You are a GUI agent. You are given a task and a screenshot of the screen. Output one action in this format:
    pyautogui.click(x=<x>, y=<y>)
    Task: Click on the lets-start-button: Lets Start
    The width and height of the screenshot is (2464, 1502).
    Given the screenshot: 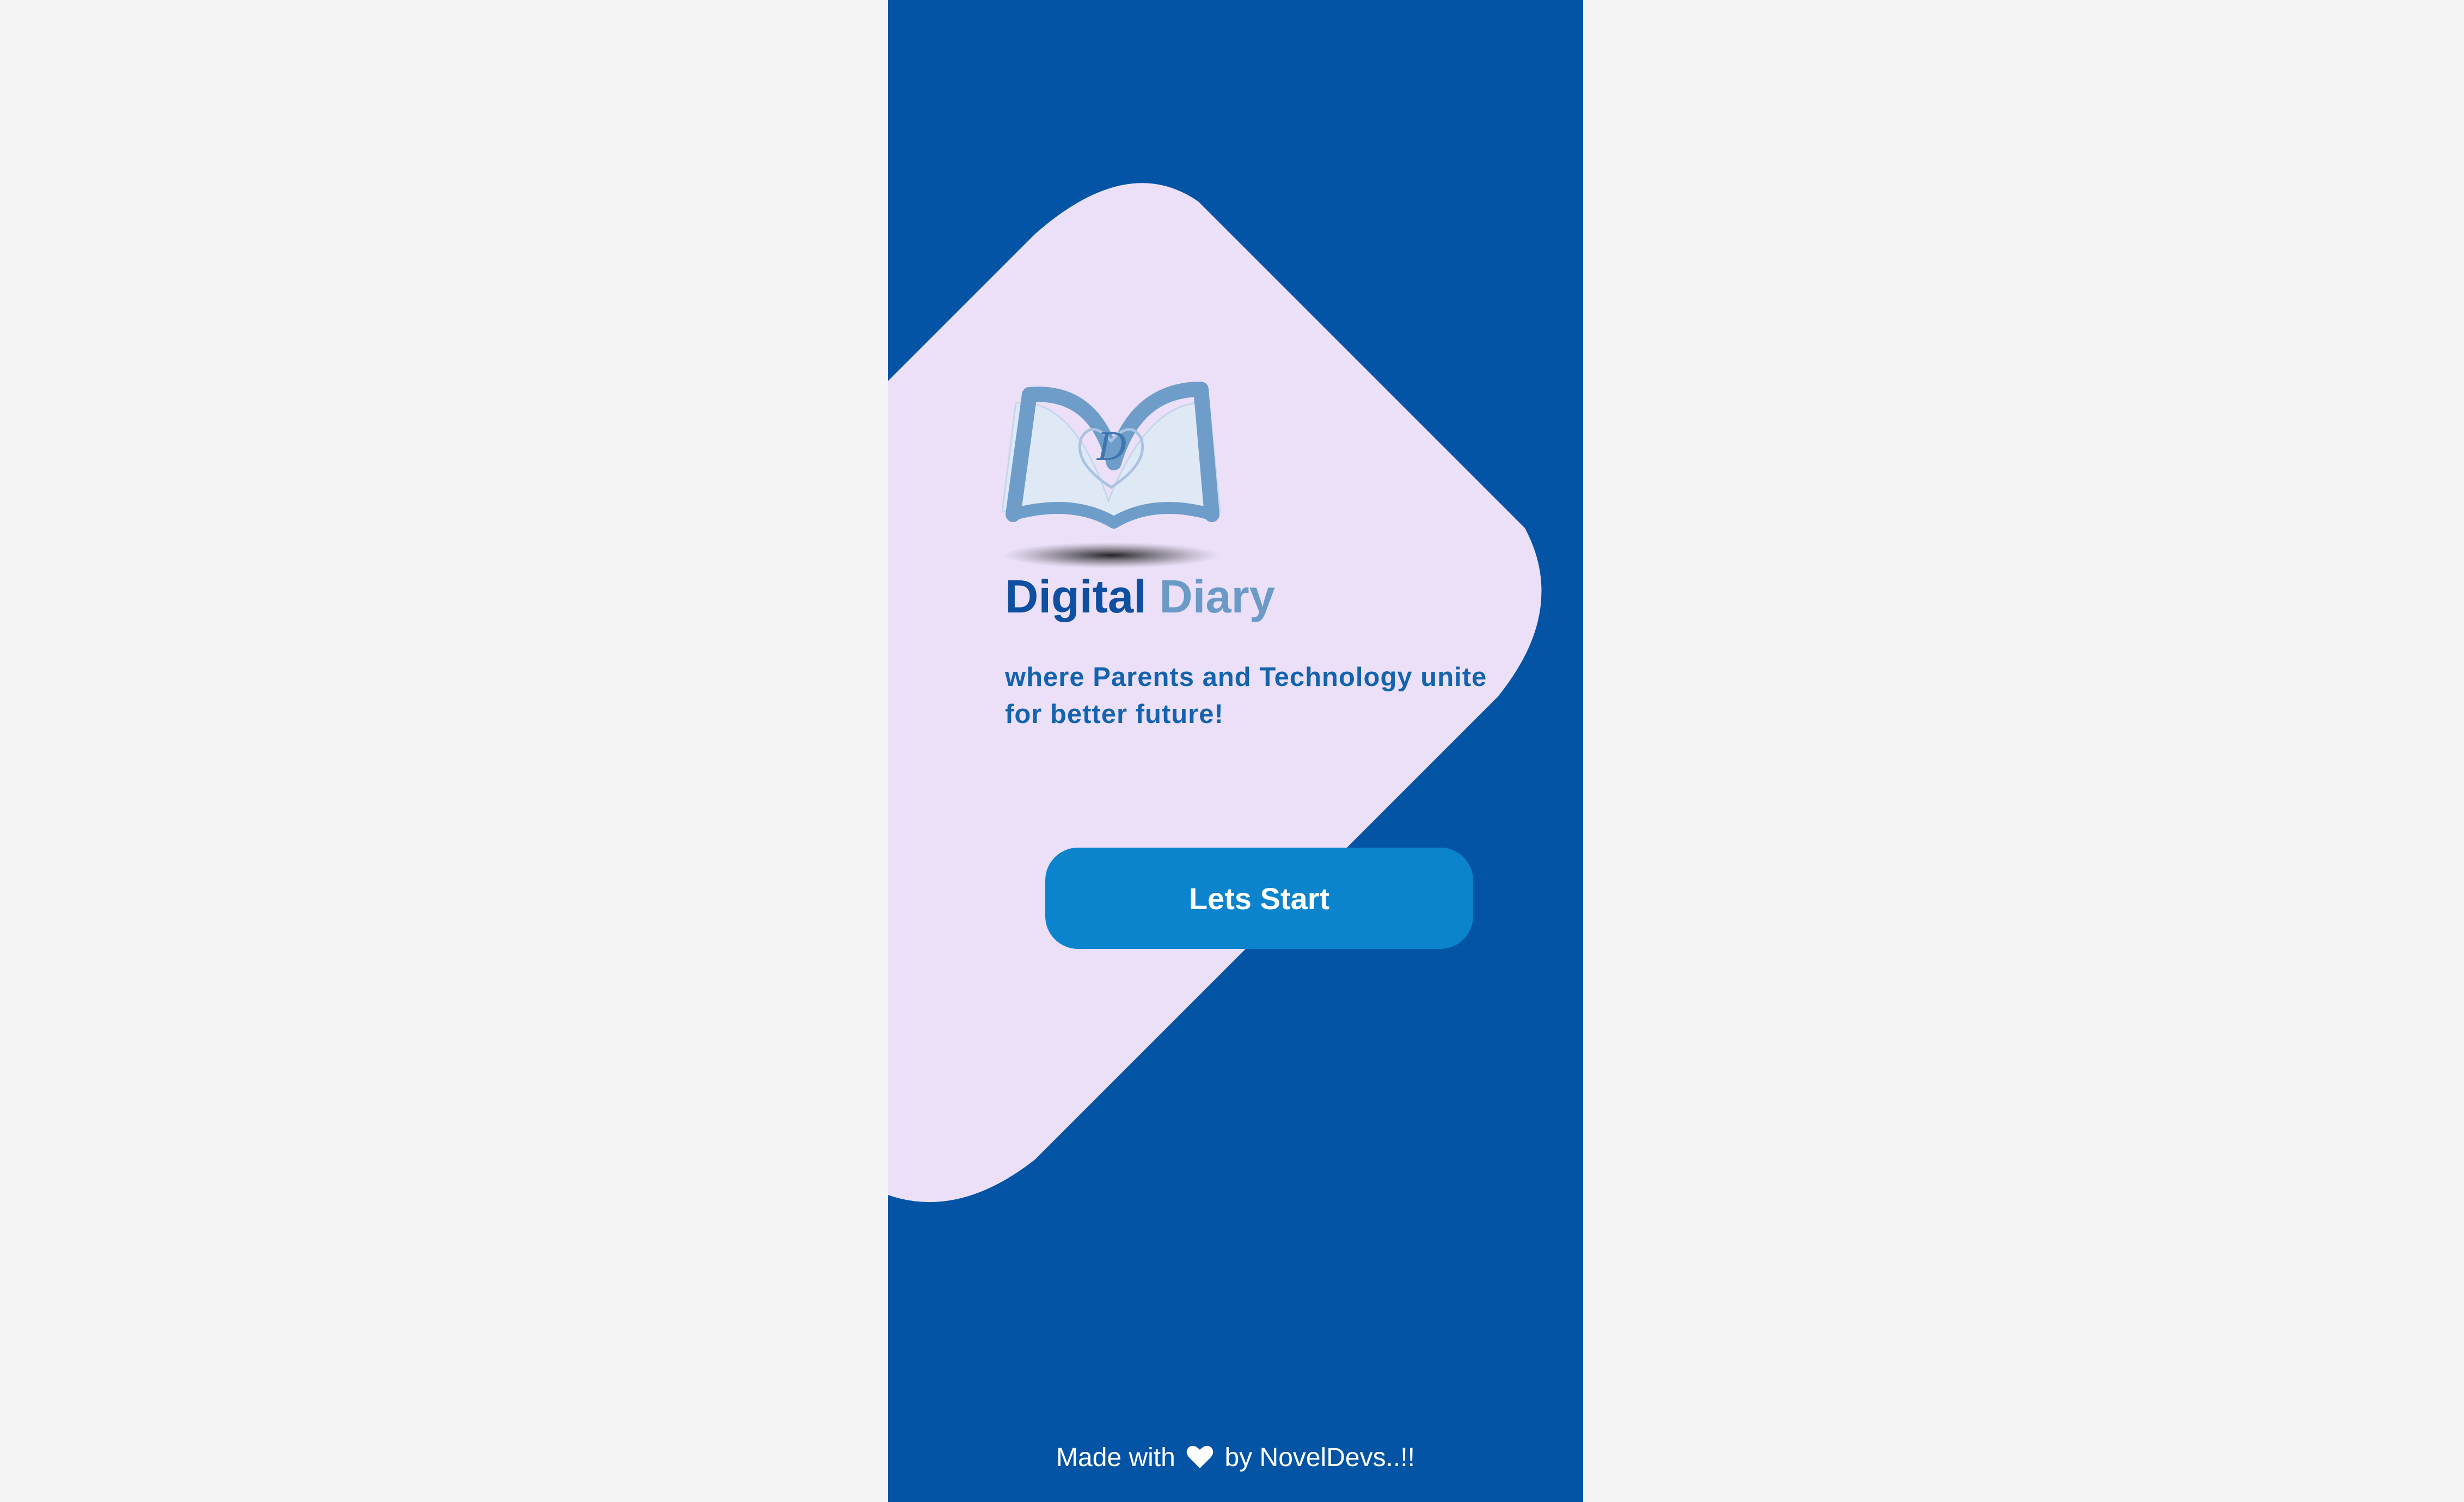 What is the action you would take?
    pyautogui.click(x=1259, y=899)
    